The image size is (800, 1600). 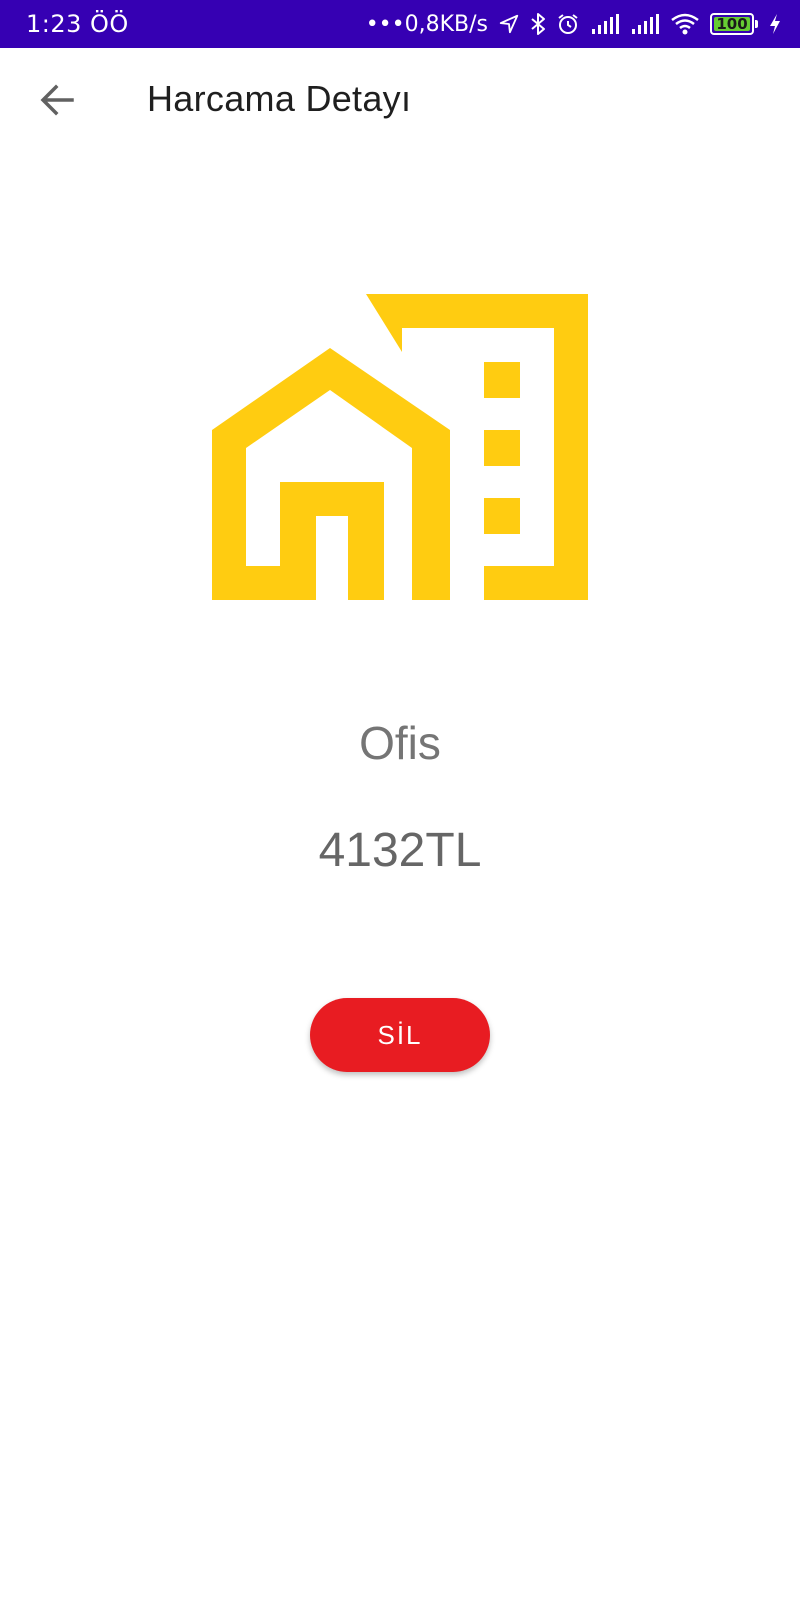 What do you see at coordinates (400, 1035) in the screenshot?
I see `delete-button: SİL` at bounding box center [400, 1035].